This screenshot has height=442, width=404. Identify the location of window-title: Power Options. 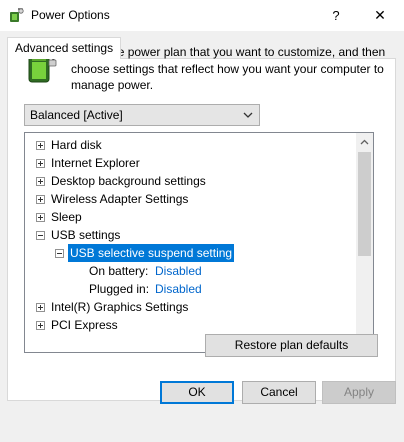
(70, 15).